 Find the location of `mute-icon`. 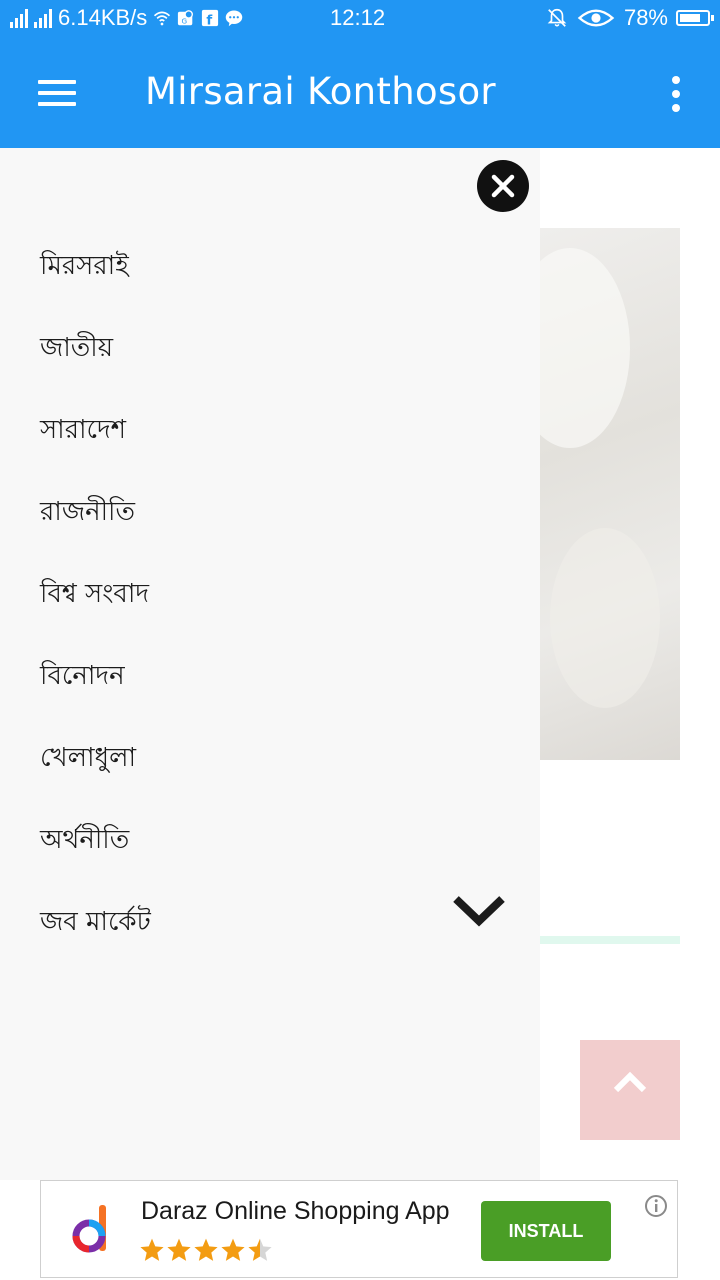

mute-icon is located at coordinates (557, 17).